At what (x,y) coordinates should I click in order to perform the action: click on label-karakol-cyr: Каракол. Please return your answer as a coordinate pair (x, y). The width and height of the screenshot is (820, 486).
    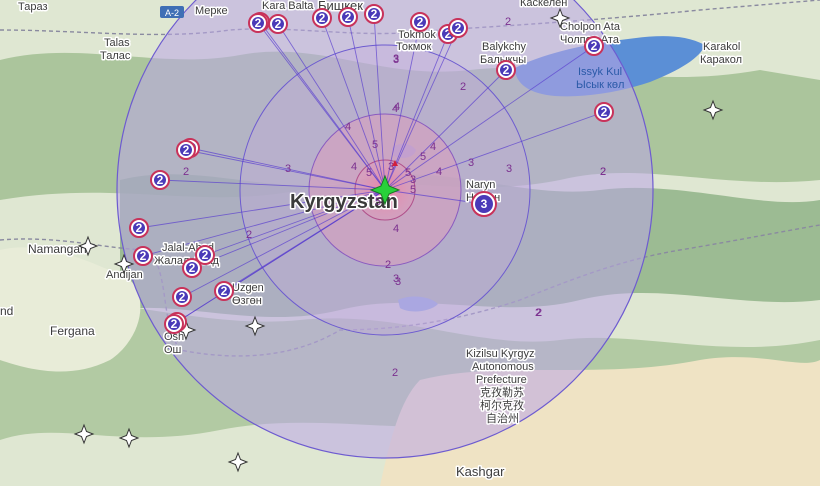
    Looking at the image, I should click on (721, 60).